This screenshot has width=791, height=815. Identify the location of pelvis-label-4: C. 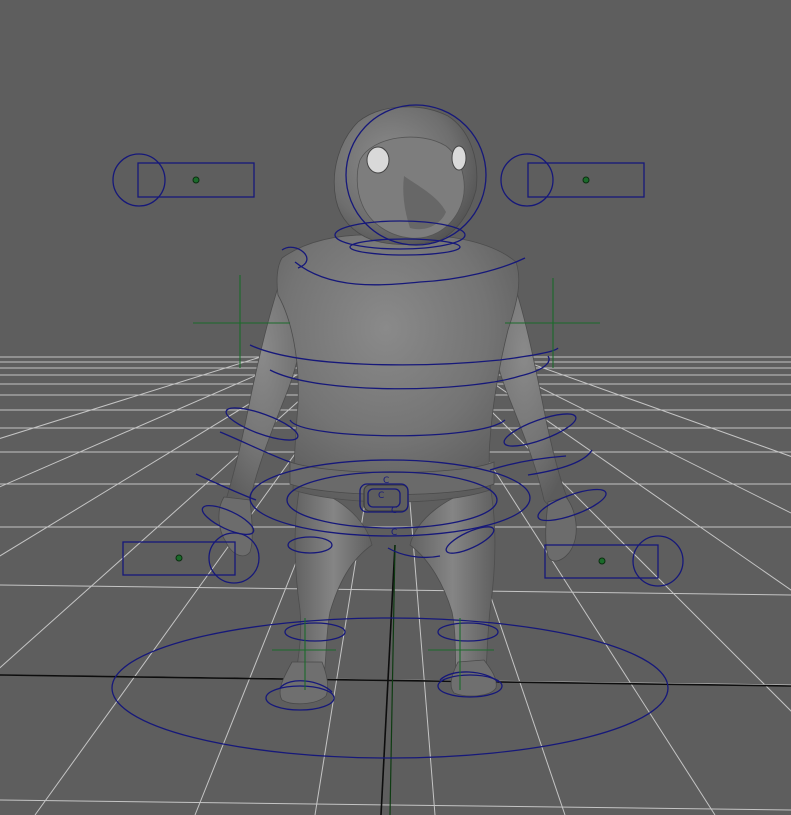
(394, 533).